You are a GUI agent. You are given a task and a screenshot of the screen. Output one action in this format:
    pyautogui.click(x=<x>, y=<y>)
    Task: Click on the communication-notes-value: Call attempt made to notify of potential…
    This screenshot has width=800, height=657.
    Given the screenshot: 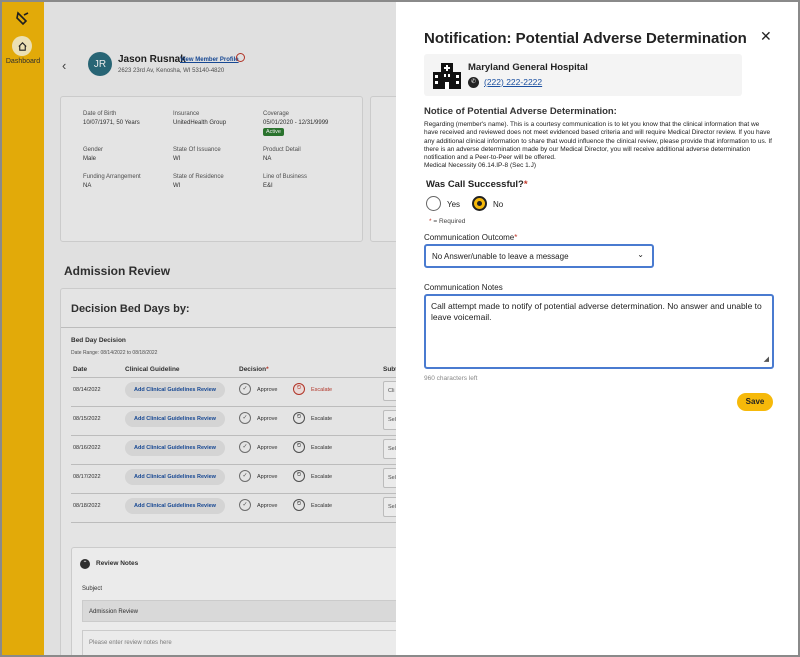 What is the action you would take?
    pyautogui.click(x=596, y=311)
    